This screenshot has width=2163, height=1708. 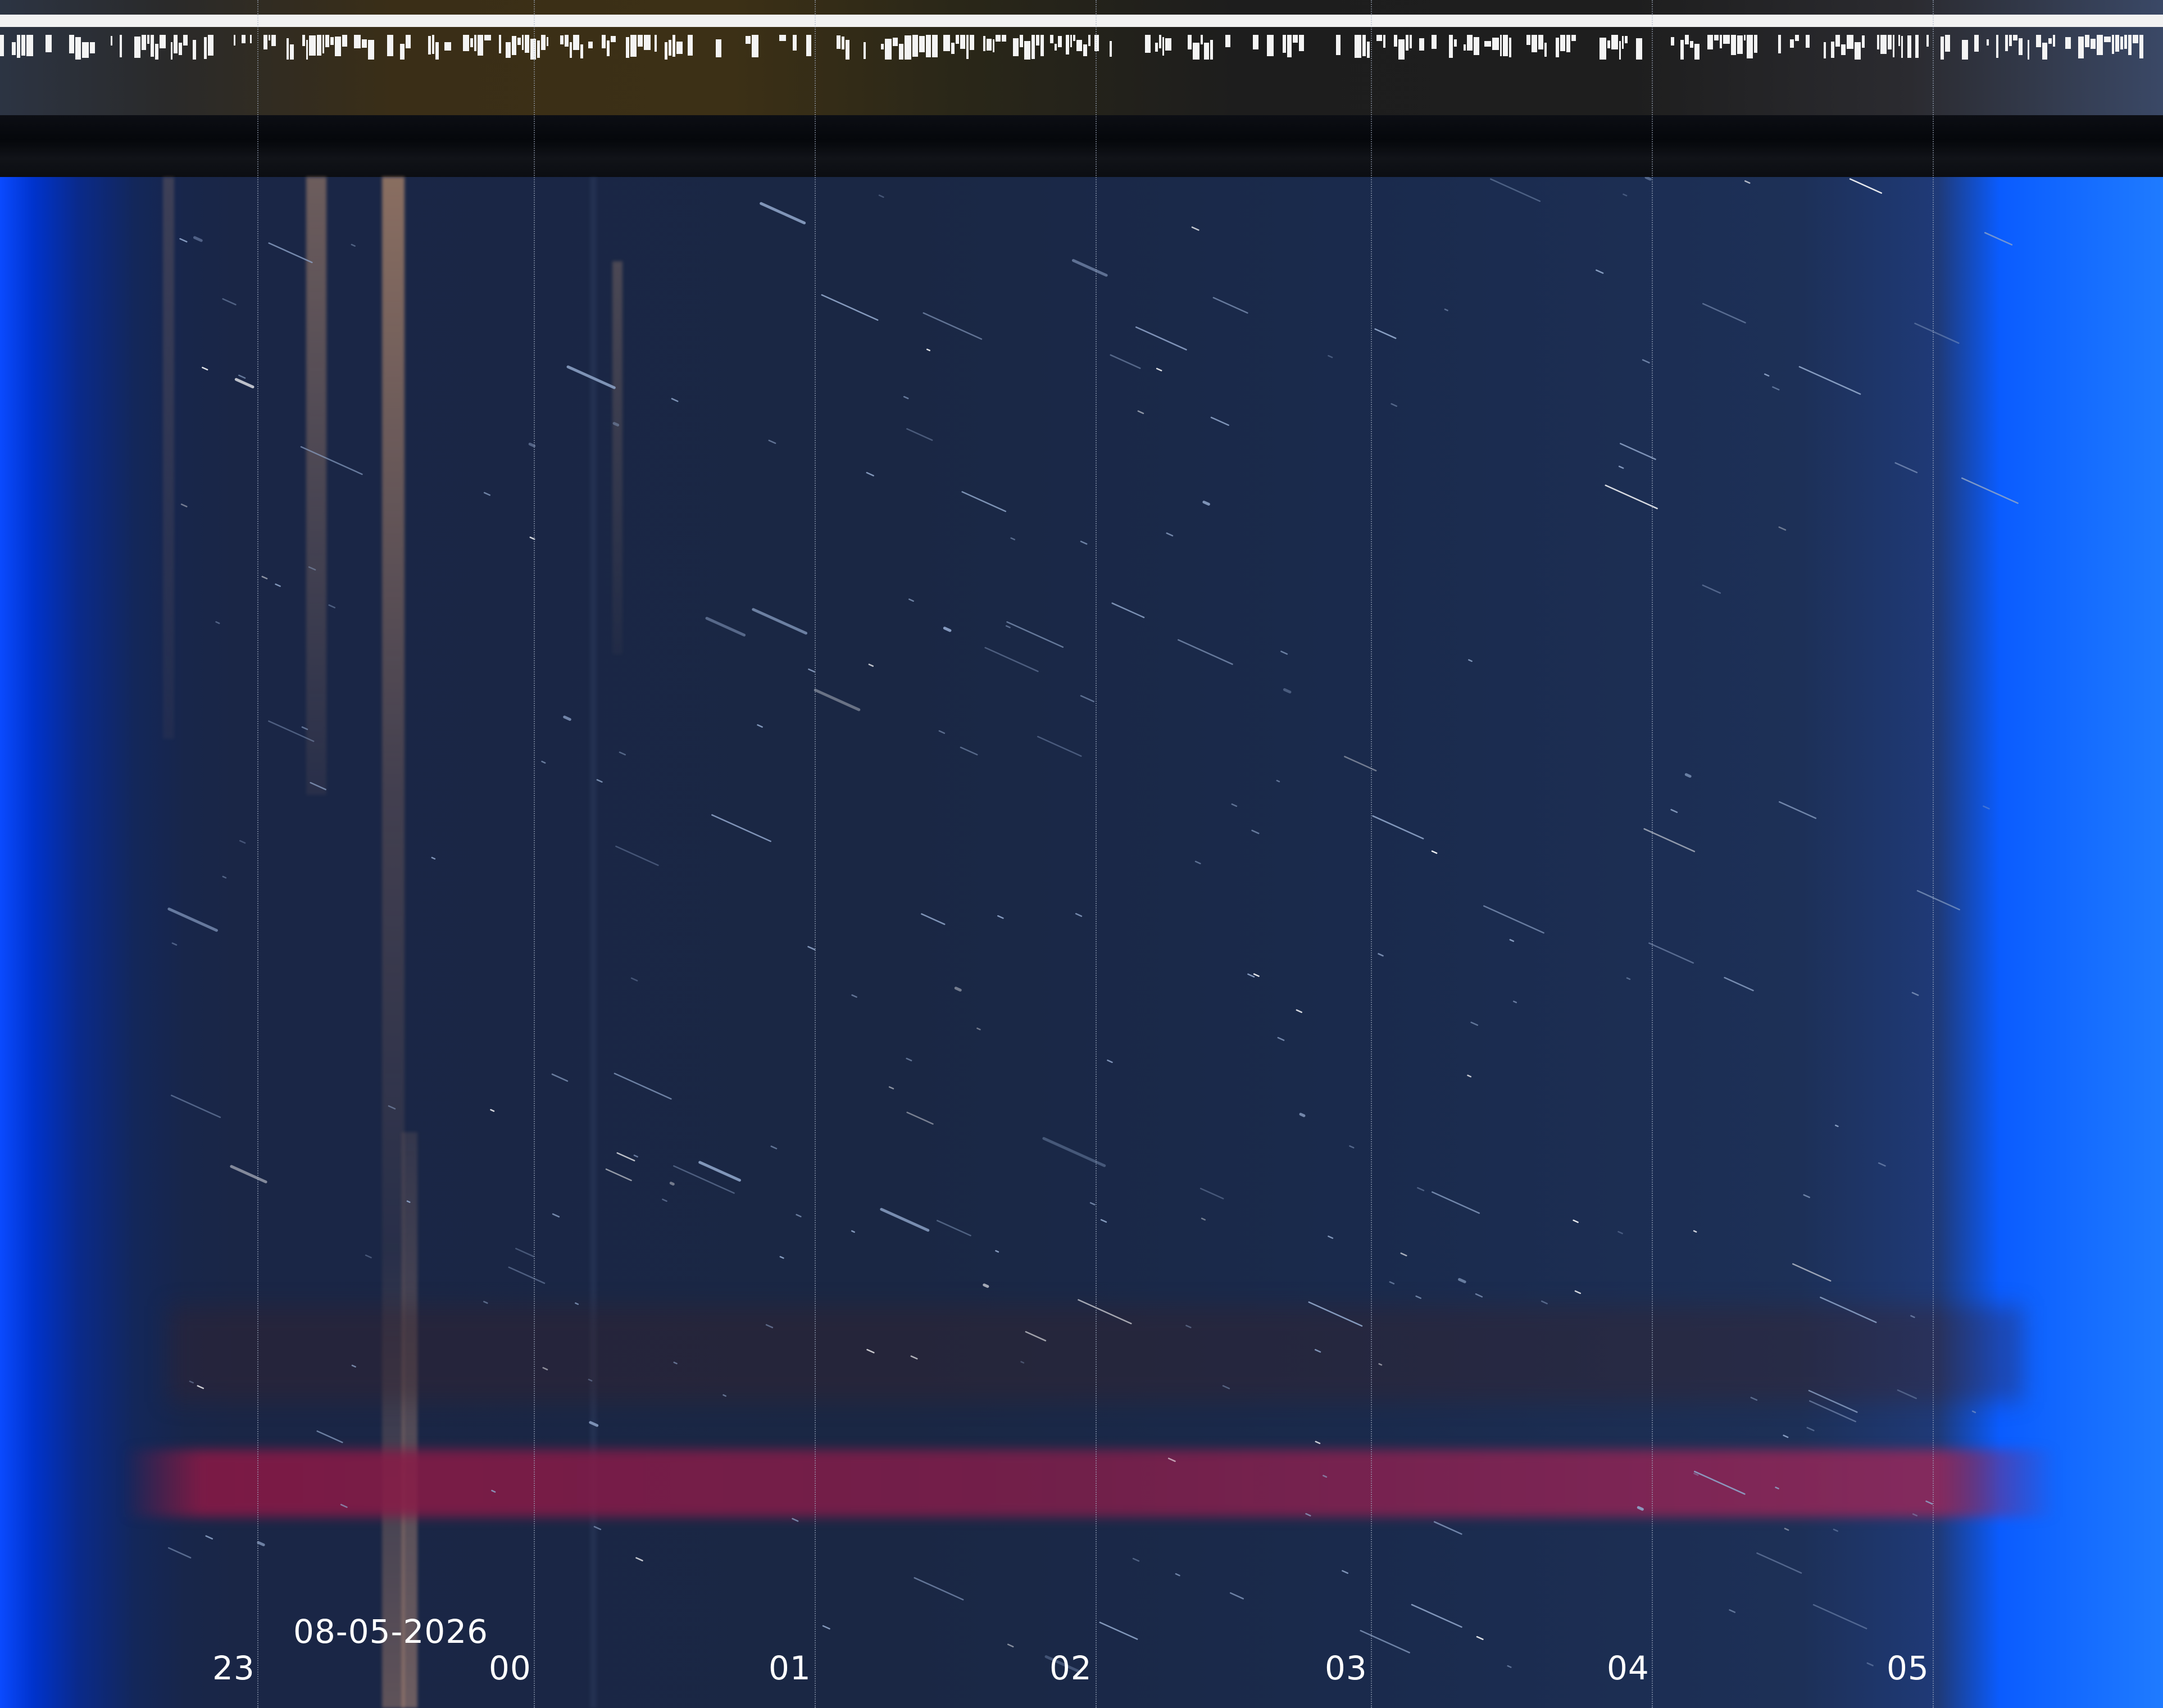 I want to click on hour-label: 02, so click(x=1070, y=1668).